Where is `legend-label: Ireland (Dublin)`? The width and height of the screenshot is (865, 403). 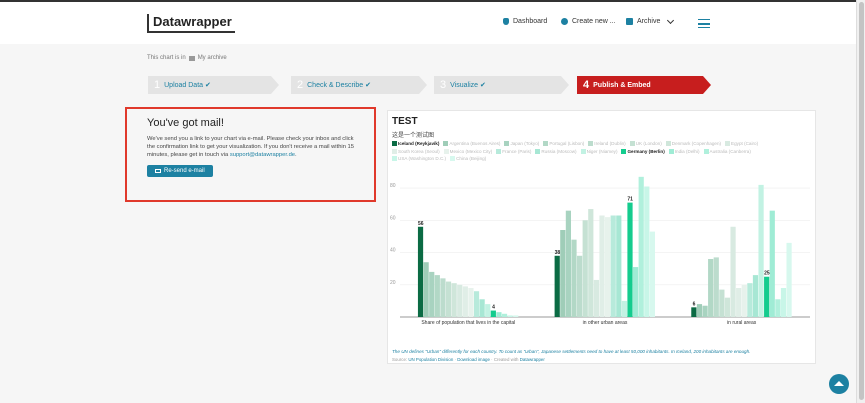
legend-label: Ireland (Dublin) is located at coordinates (610, 143).